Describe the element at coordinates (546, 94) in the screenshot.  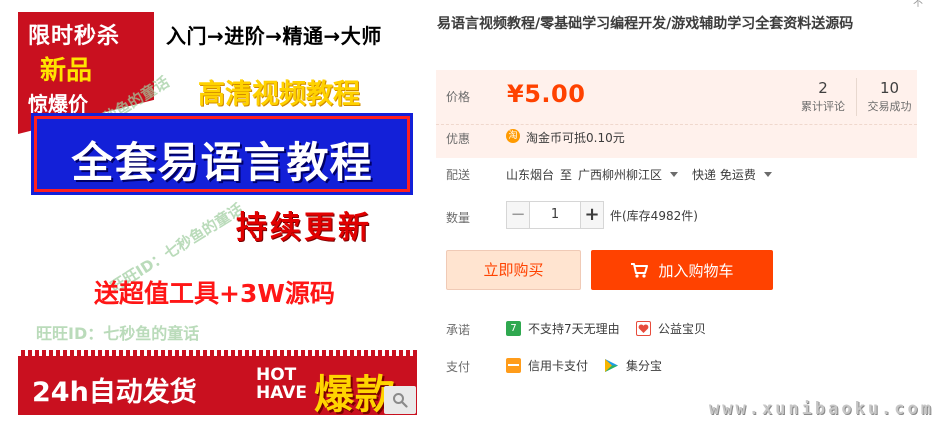
I see `price-value: ¥5.00` at that location.